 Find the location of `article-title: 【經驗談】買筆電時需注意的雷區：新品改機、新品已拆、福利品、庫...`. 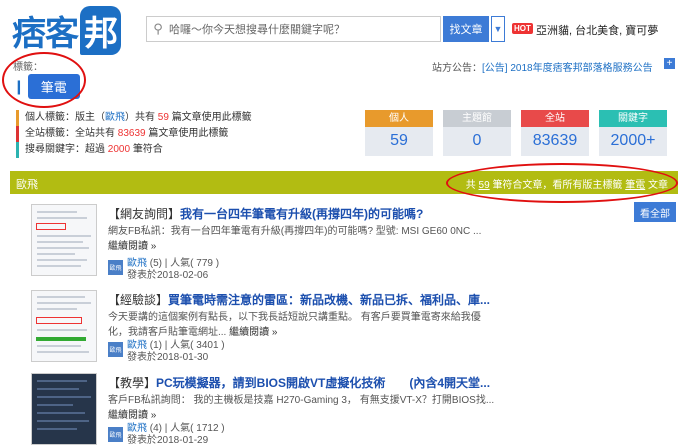

article-title: 【經驗談】買筆電時需注意的雷區：新品改機、新品已拆、福利品、庫... is located at coordinates (299, 299).